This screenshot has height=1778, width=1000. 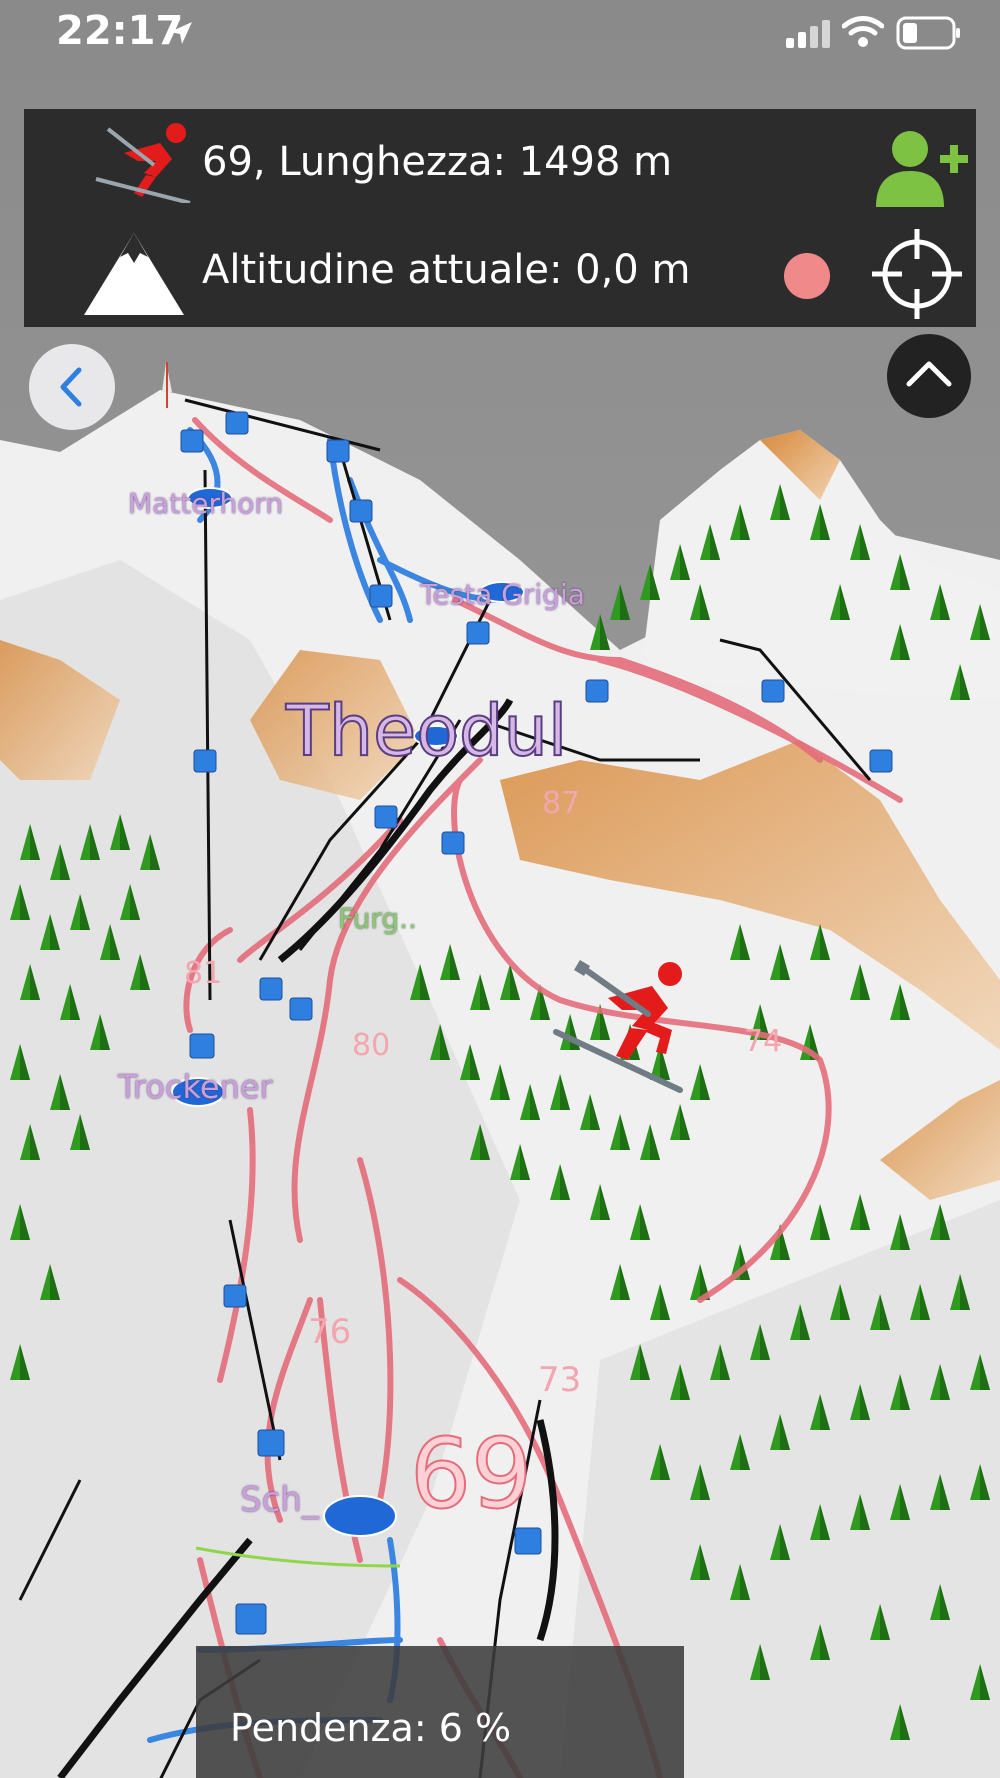 What do you see at coordinates (371, 1728) in the screenshot?
I see `slope-text: Pendenza: 6 %` at bounding box center [371, 1728].